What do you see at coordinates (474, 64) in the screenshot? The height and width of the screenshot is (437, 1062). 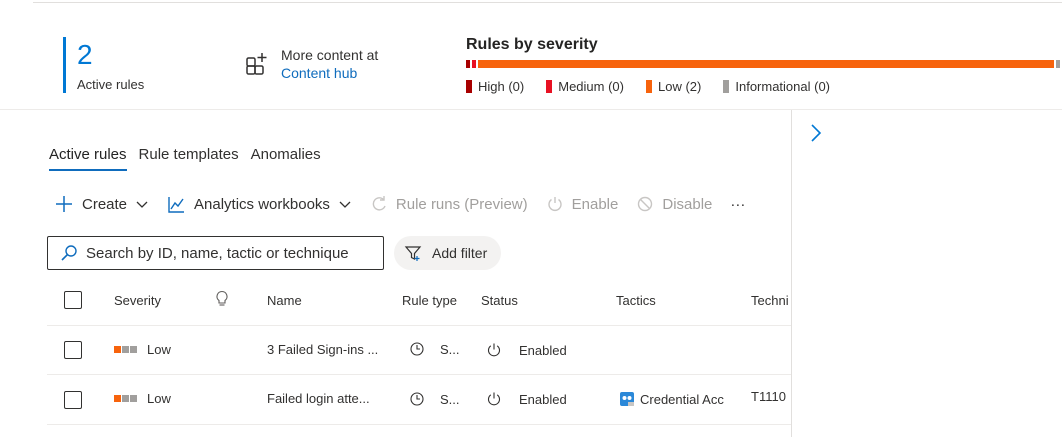 I see `severity-segment-medium` at bounding box center [474, 64].